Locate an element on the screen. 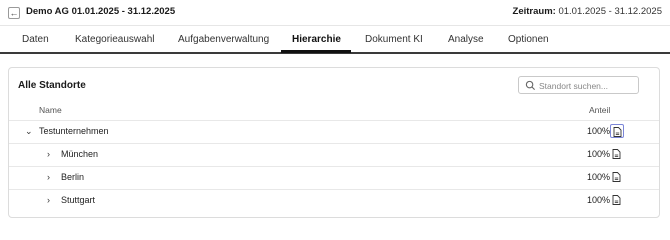 The width and height of the screenshot is (670, 240). period-display: Zeitraum: 01.01.2025 - 31.12.2025 is located at coordinates (587, 11).